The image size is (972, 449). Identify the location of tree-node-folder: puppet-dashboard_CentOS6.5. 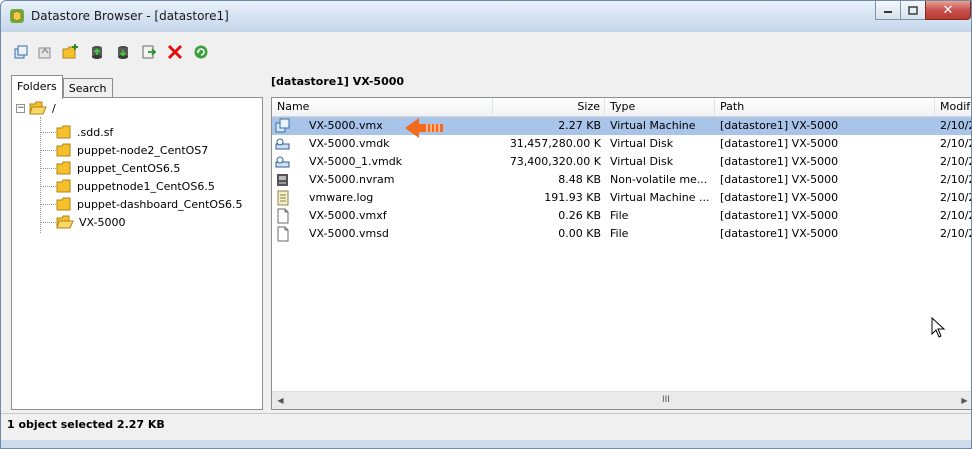
(149, 204).